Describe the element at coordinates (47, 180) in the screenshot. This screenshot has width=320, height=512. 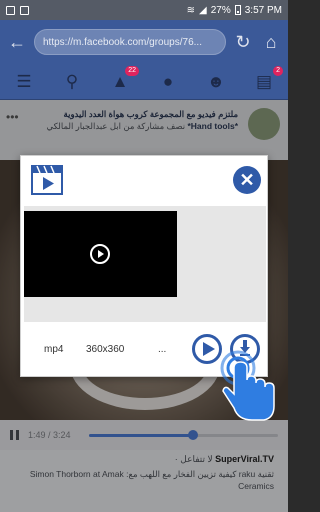
I see `video-app-icon` at that location.